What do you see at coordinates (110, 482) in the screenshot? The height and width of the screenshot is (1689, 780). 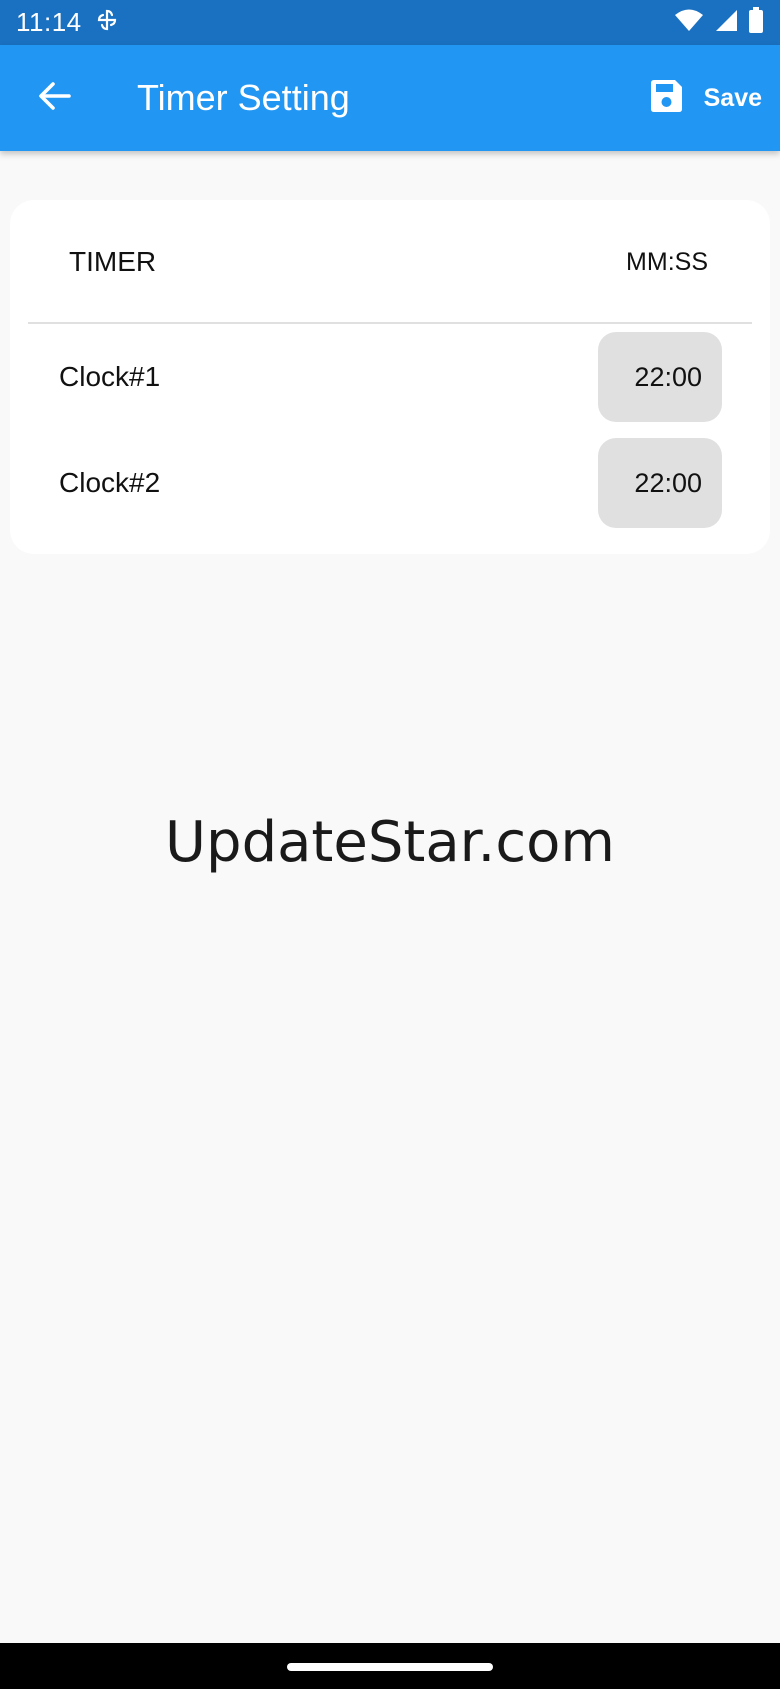 I see `clock-label: Clock#2` at bounding box center [110, 482].